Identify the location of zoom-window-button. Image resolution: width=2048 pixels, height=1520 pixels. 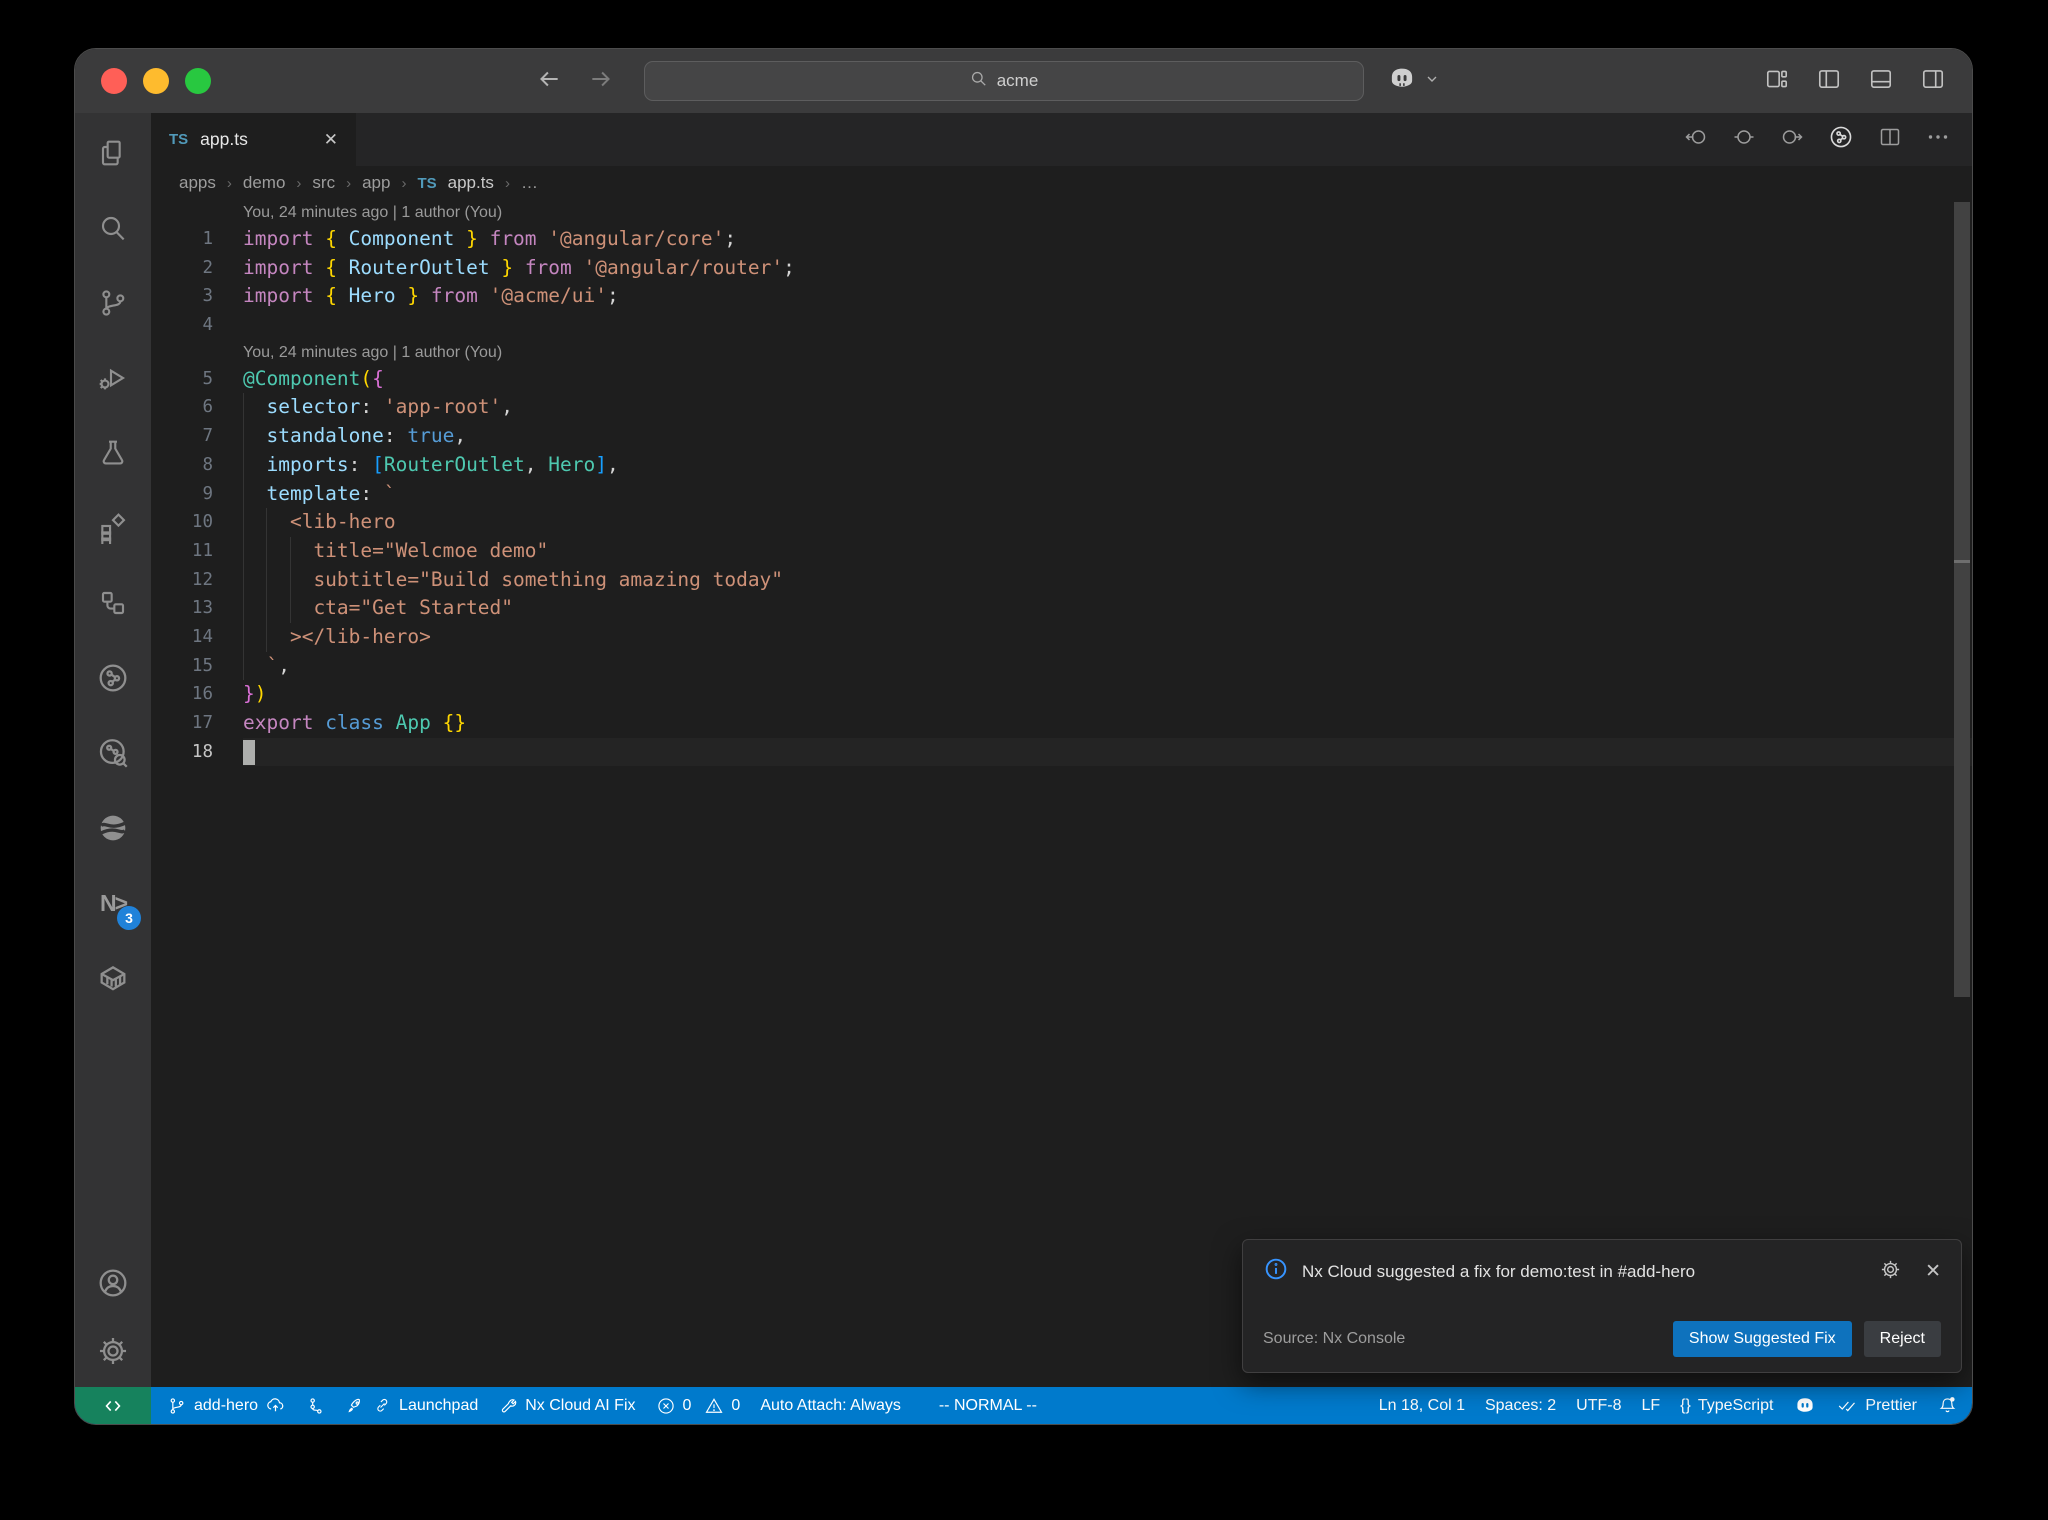
(198, 81).